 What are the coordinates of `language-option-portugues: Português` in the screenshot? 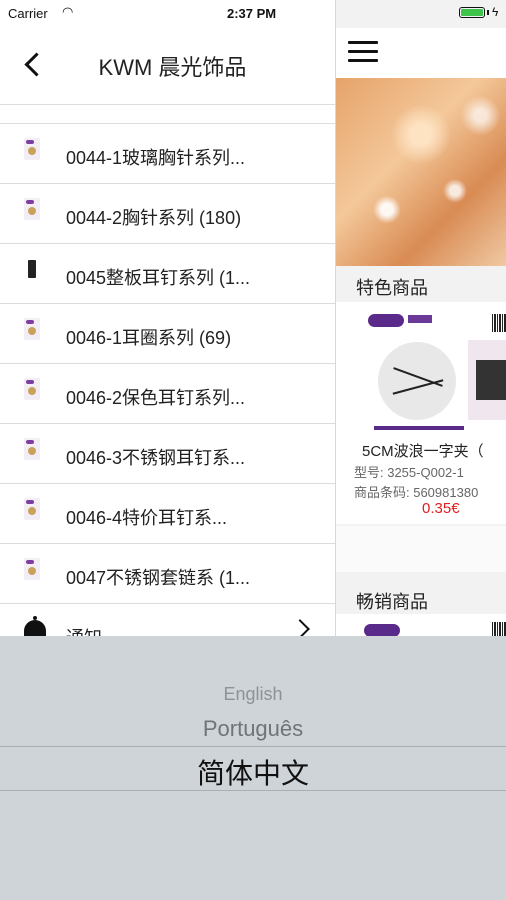 It's located at (253, 729).